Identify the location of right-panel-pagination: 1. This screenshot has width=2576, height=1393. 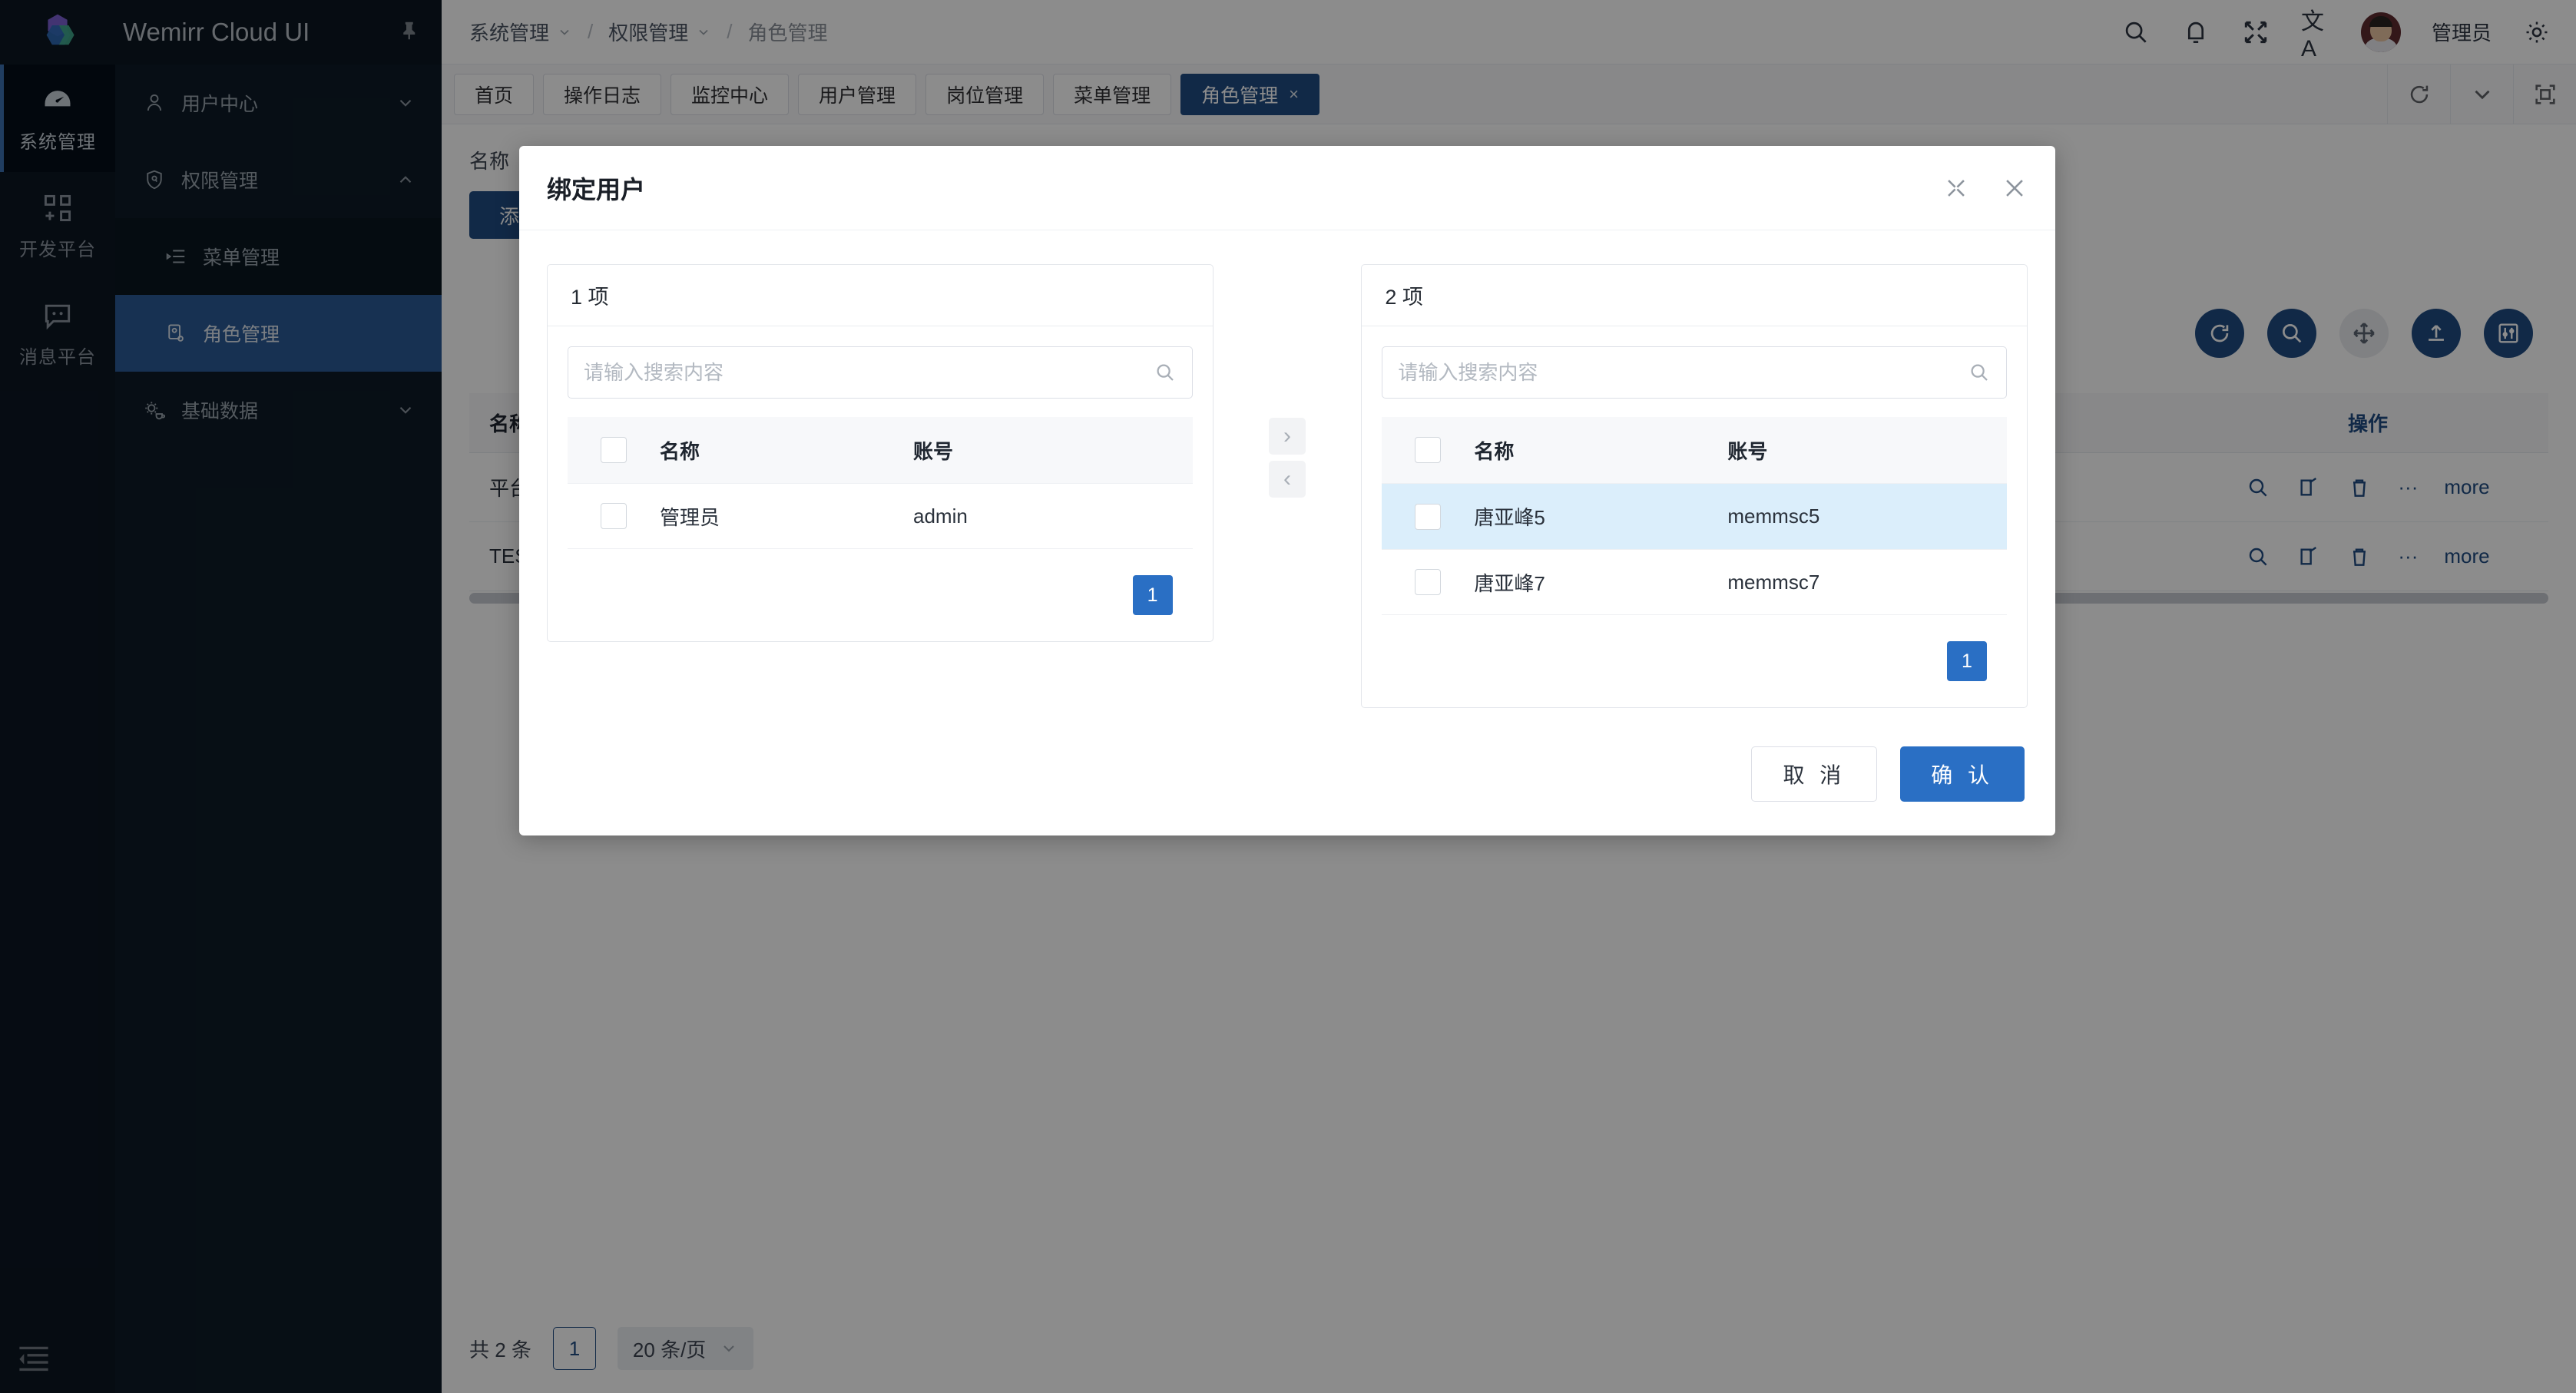
(1694, 661).